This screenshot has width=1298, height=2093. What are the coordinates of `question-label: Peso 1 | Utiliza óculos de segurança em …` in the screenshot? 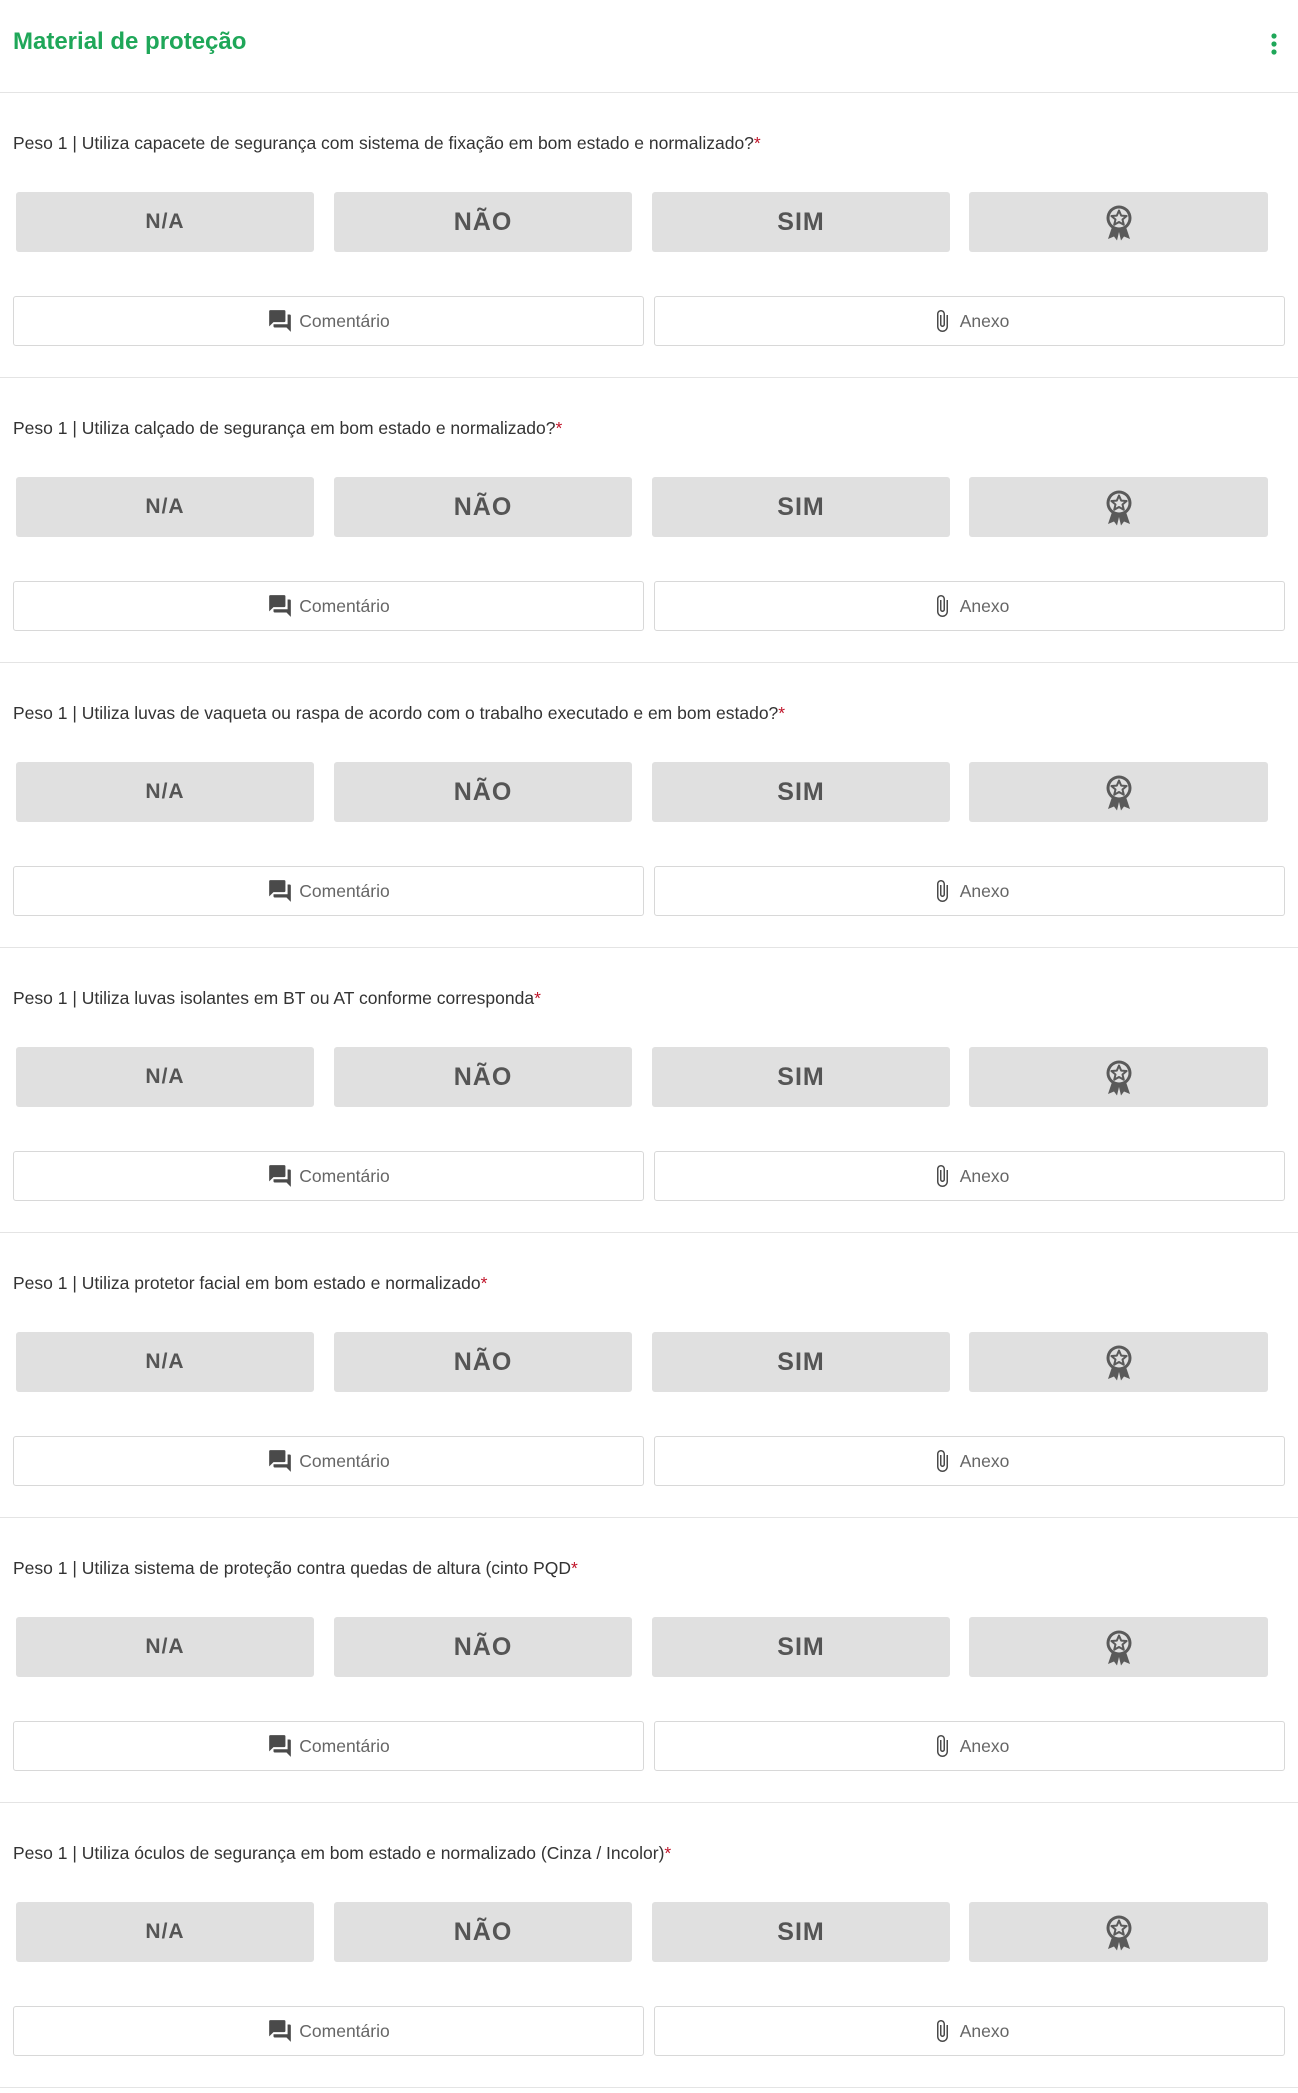 It's located at (339, 1853).